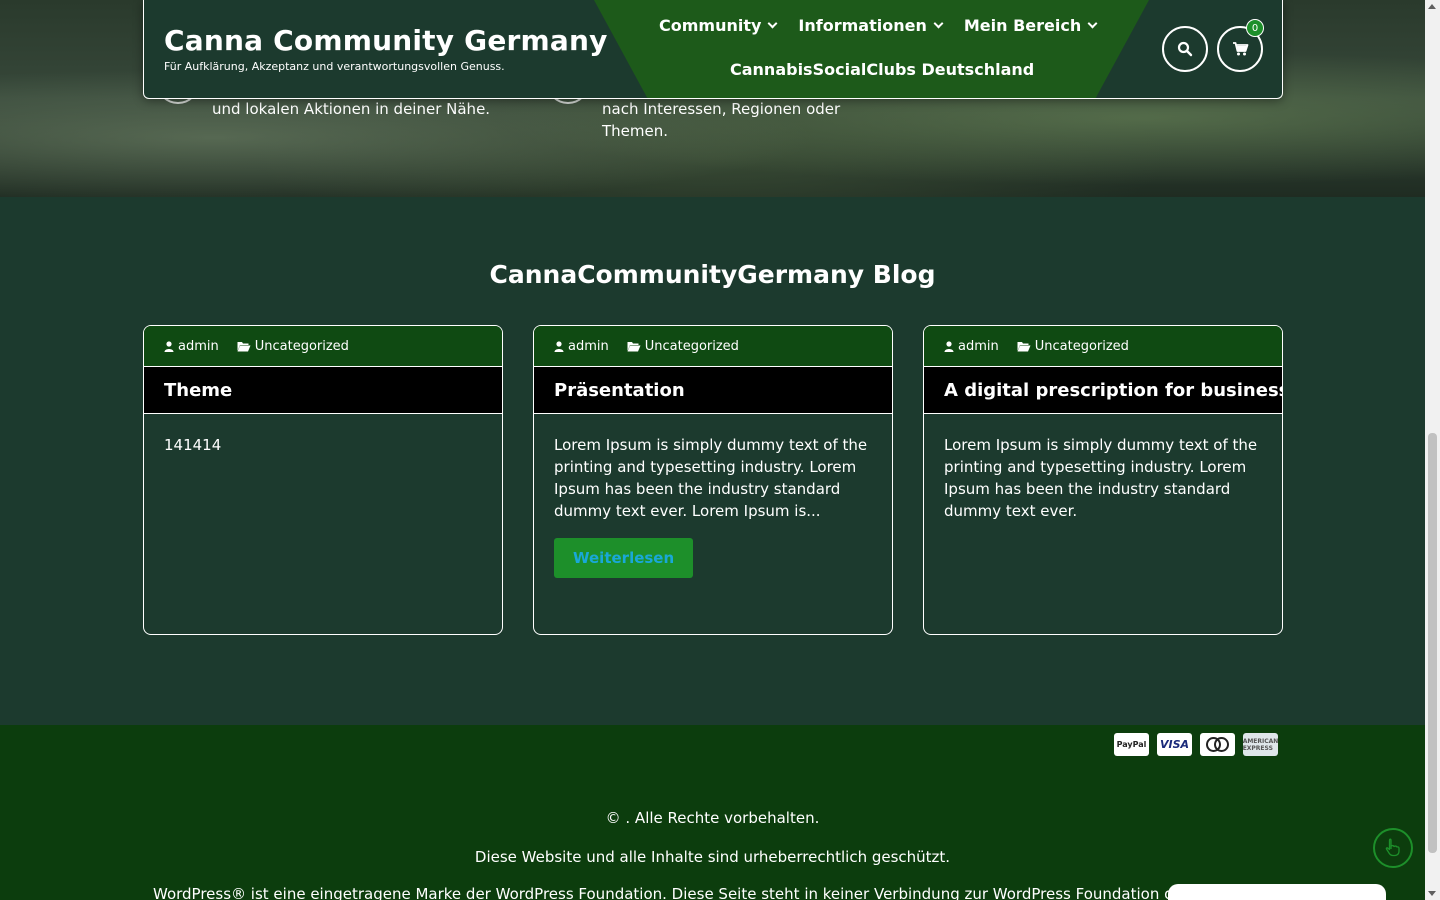 The height and width of the screenshot is (900, 1440). I want to click on hero-feature-text: nach Interessen, Regionen oder Themen., so click(721, 120).